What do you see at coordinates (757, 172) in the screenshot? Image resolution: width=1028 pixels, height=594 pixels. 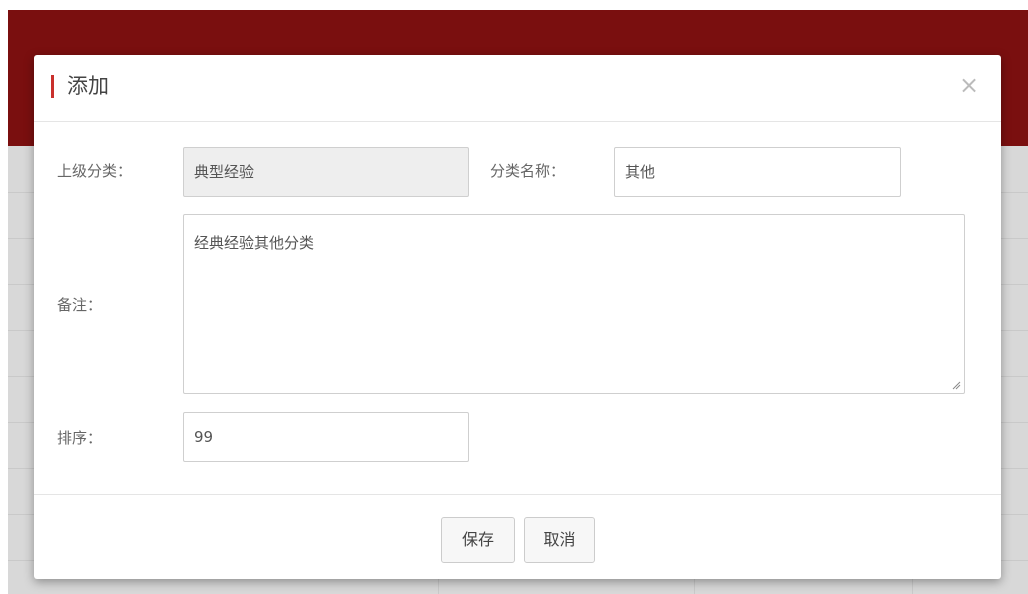 I see `category-name-input: 其他` at bounding box center [757, 172].